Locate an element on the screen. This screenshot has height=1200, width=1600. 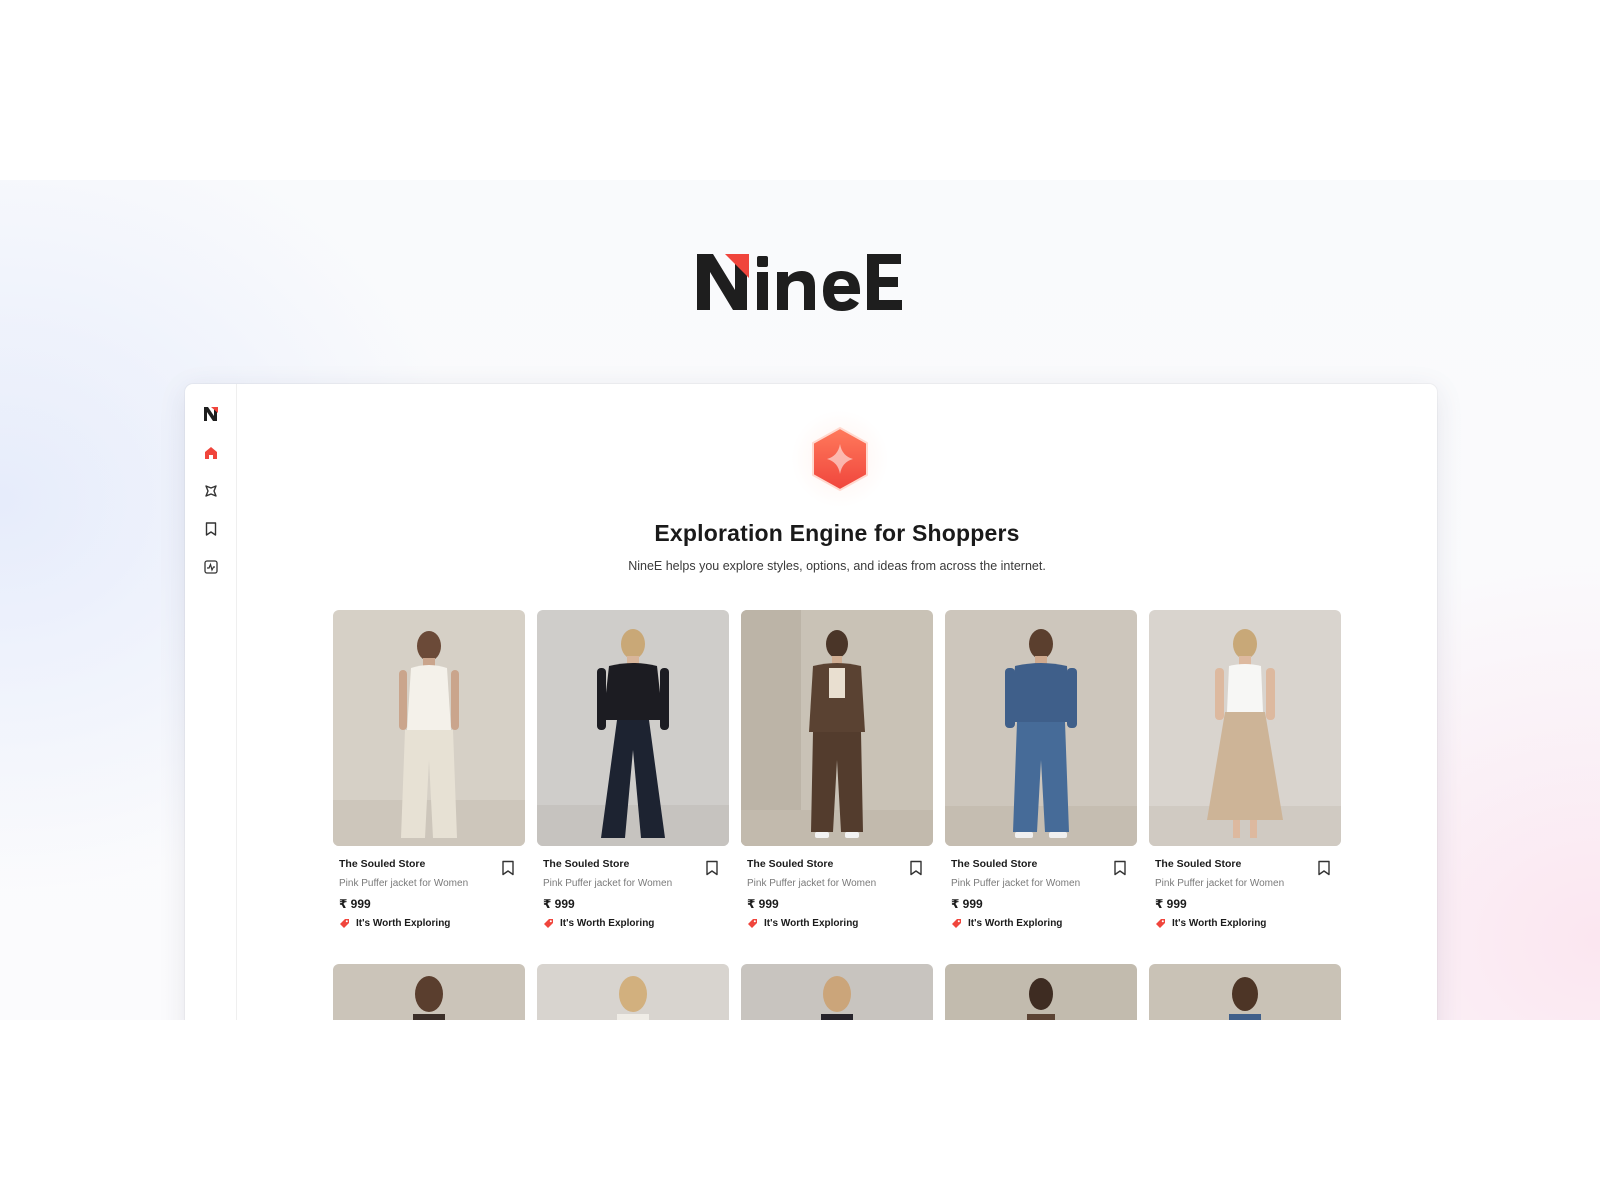
brand-logo is located at coordinates (800, 282).